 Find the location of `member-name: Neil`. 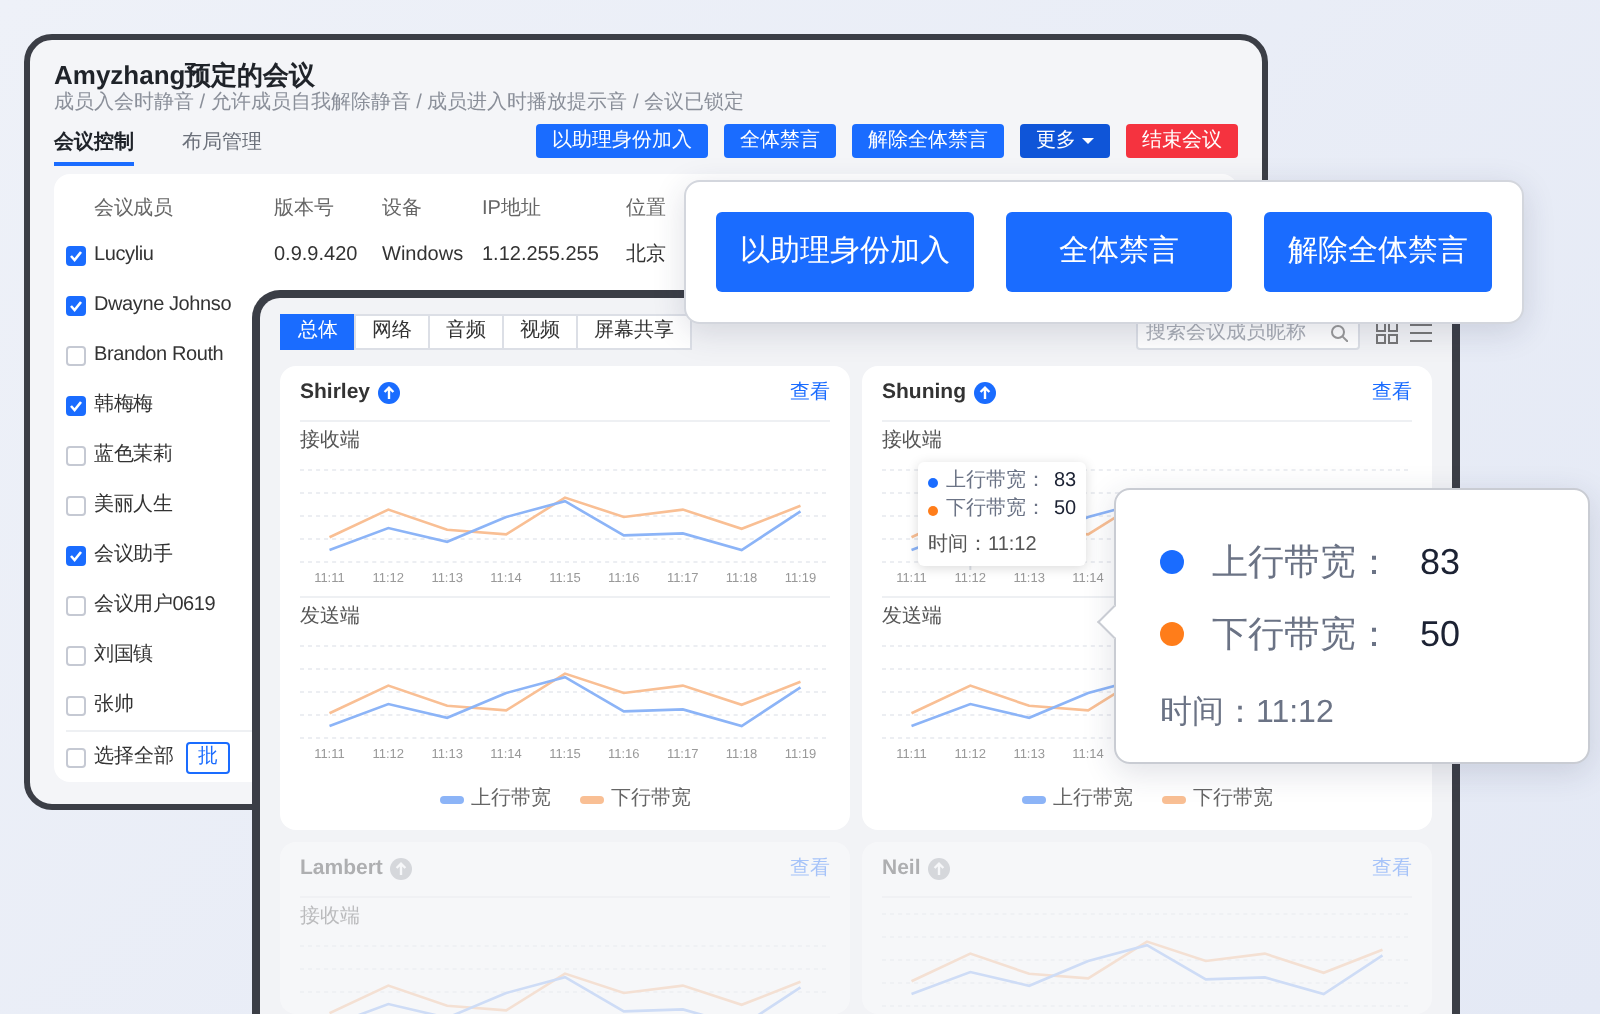

member-name: Neil is located at coordinates (901, 868).